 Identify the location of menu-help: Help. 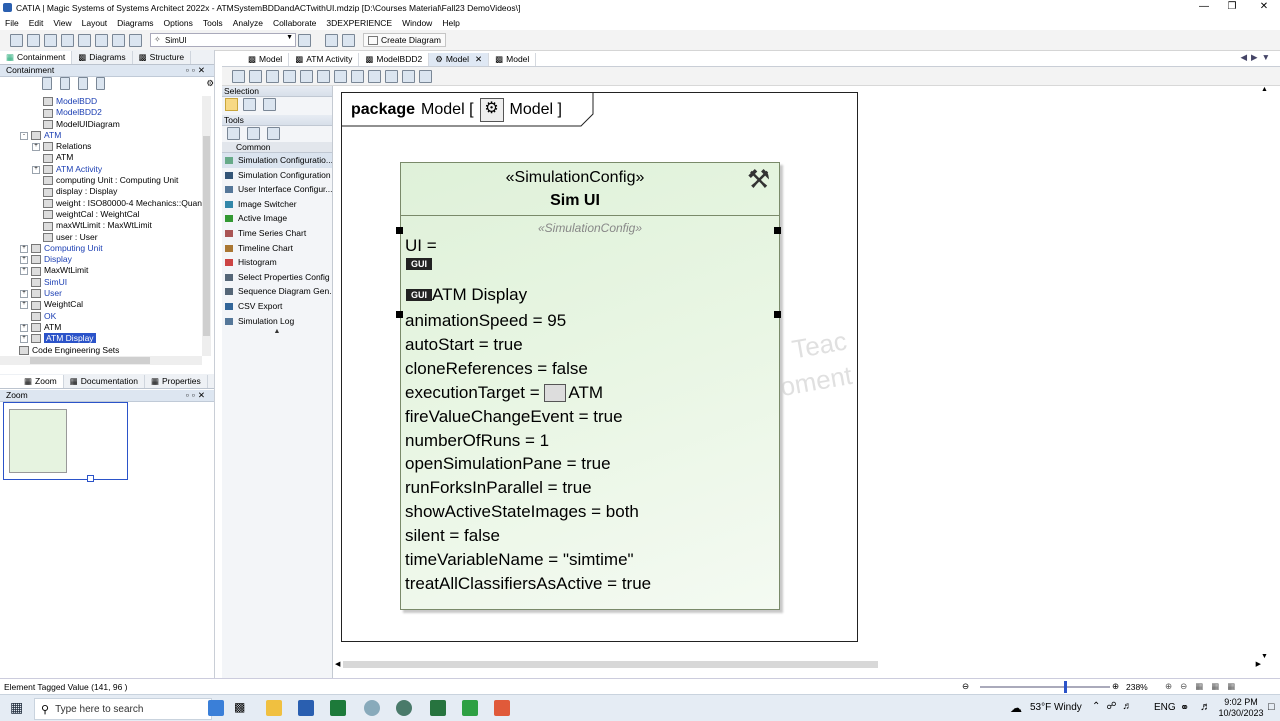
(450, 23).